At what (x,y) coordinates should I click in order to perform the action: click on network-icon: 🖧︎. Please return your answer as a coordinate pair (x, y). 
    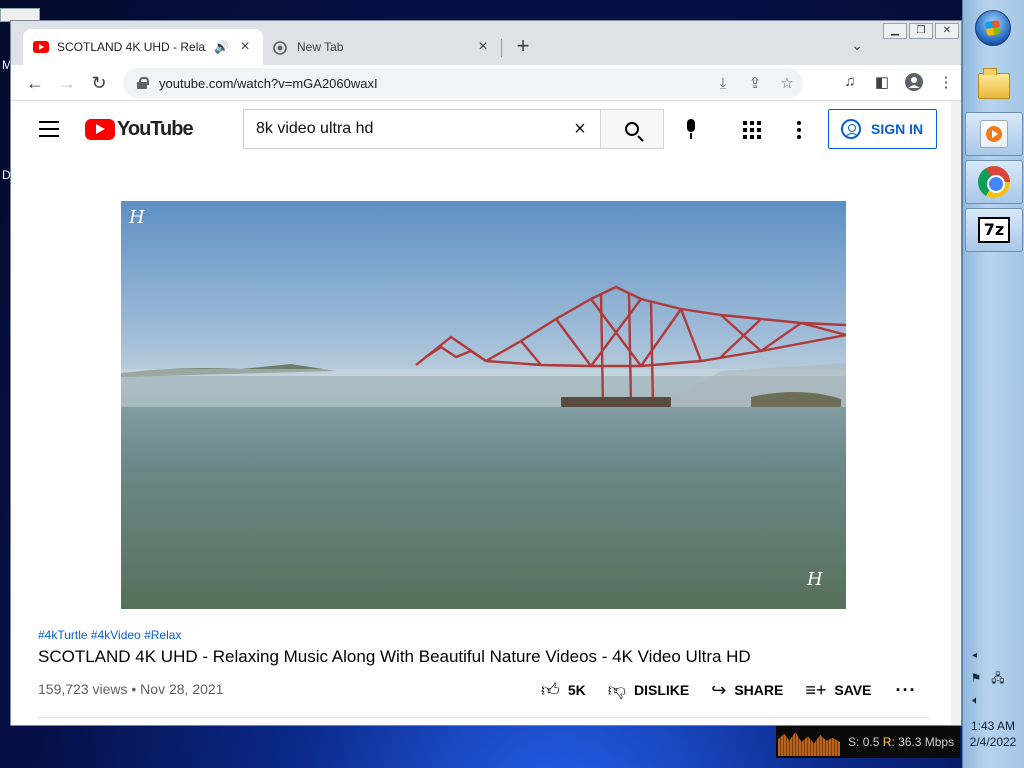
    Looking at the image, I should click on (998, 678).